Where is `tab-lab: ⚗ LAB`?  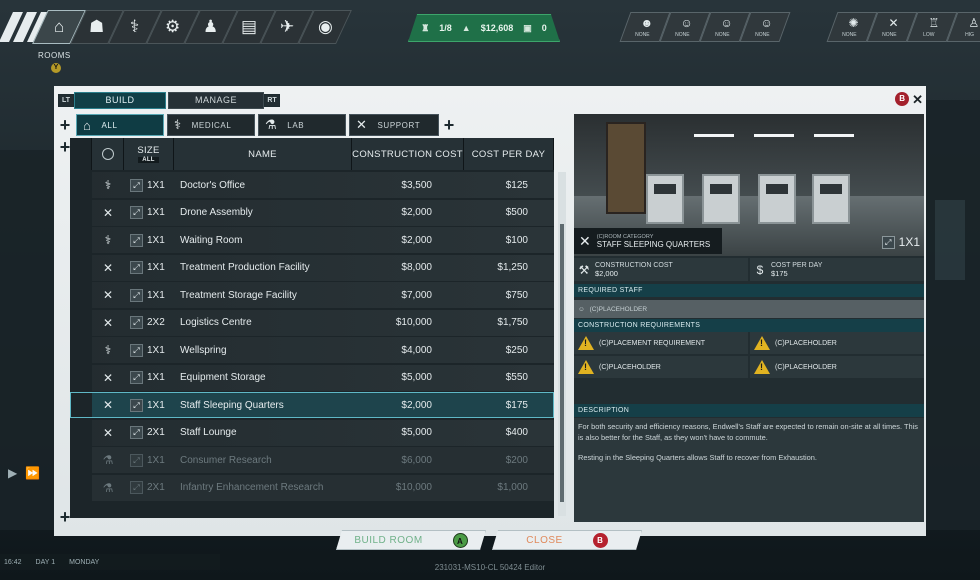 tab-lab: ⚗ LAB is located at coordinates (302, 125).